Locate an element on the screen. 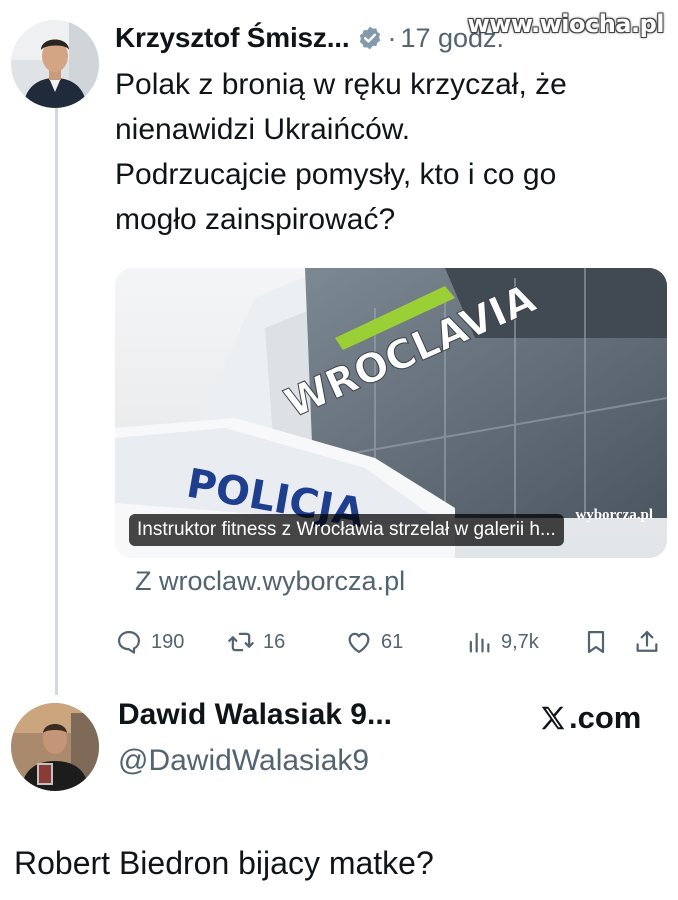 This screenshot has width=678, height=900. bookmark-button is located at coordinates (596, 642).